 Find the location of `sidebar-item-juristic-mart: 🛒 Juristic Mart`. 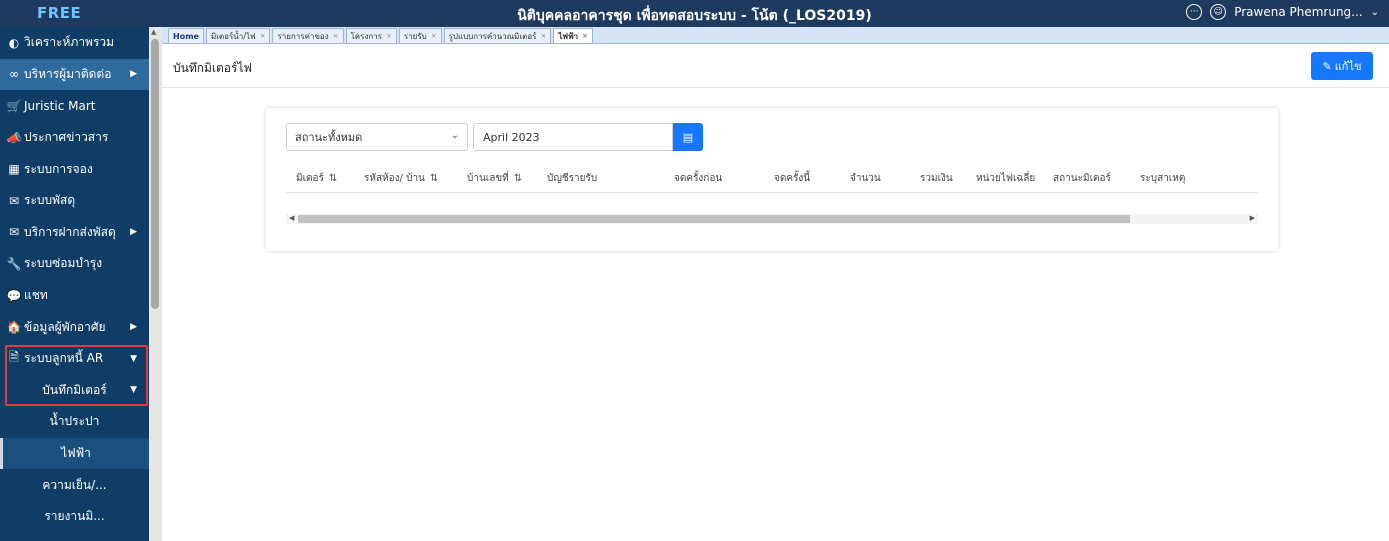

sidebar-item-juristic-mart: 🛒 Juristic Mart is located at coordinates (74, 106).